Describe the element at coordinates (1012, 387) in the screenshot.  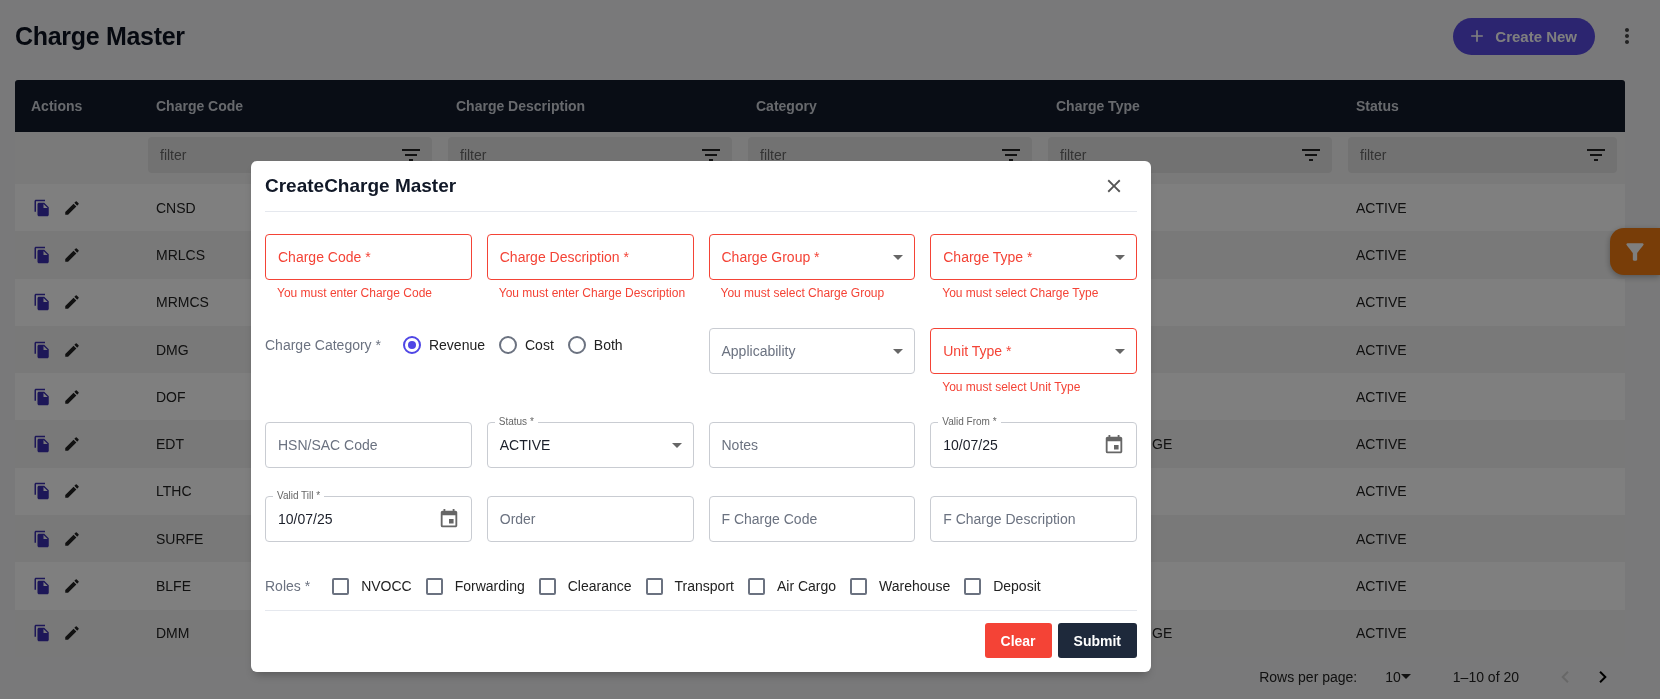
I see `error-message: You must select Unit Type` at that location.